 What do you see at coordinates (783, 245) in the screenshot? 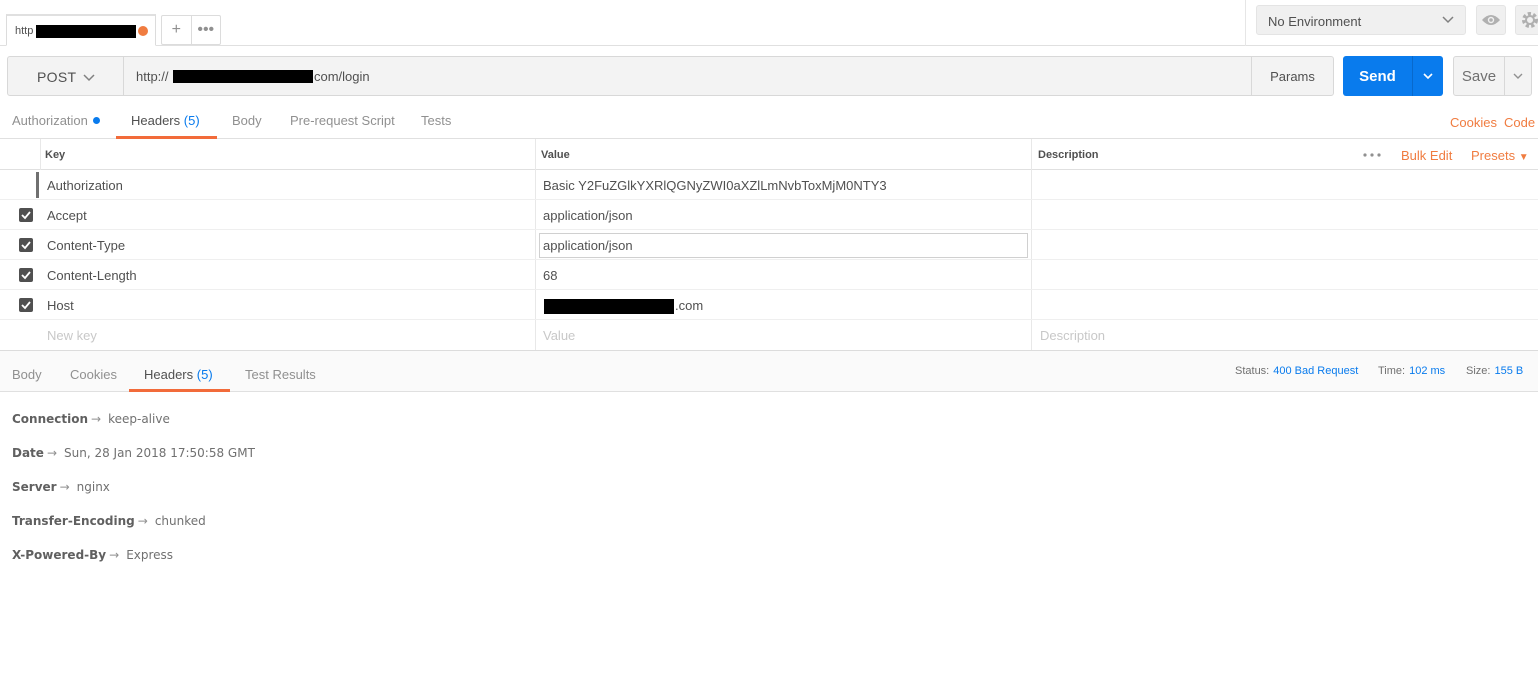
I see `header-value-input: application/json` at bounding box center [783, 245].